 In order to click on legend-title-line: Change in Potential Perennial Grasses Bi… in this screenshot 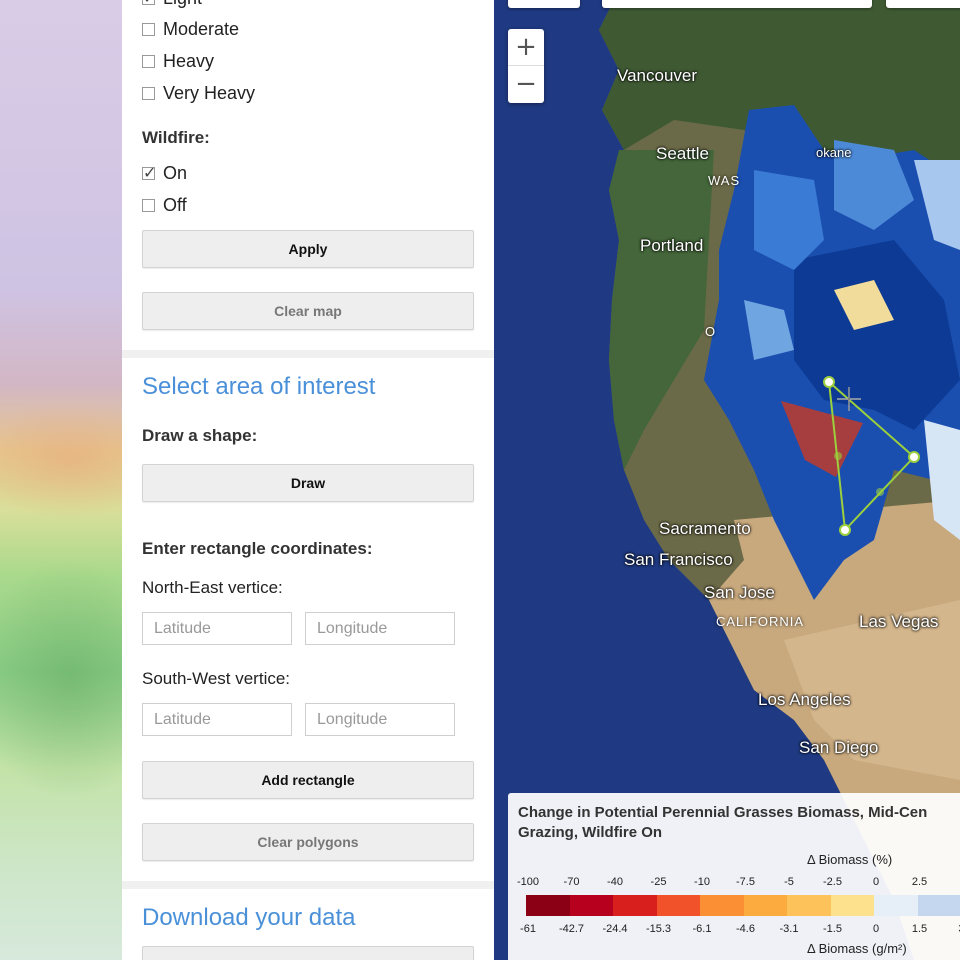, I will do `click(723, 812)`.